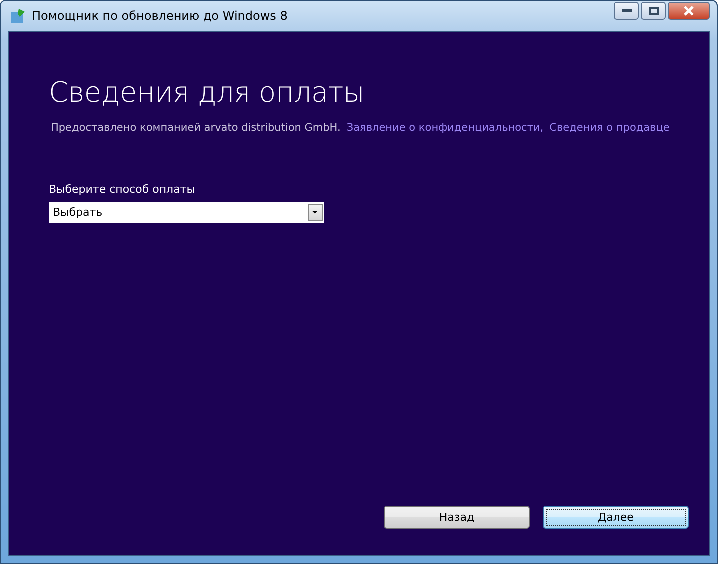  I want to click on payment-method-dropdown: Выбрать, so click(186, 212).